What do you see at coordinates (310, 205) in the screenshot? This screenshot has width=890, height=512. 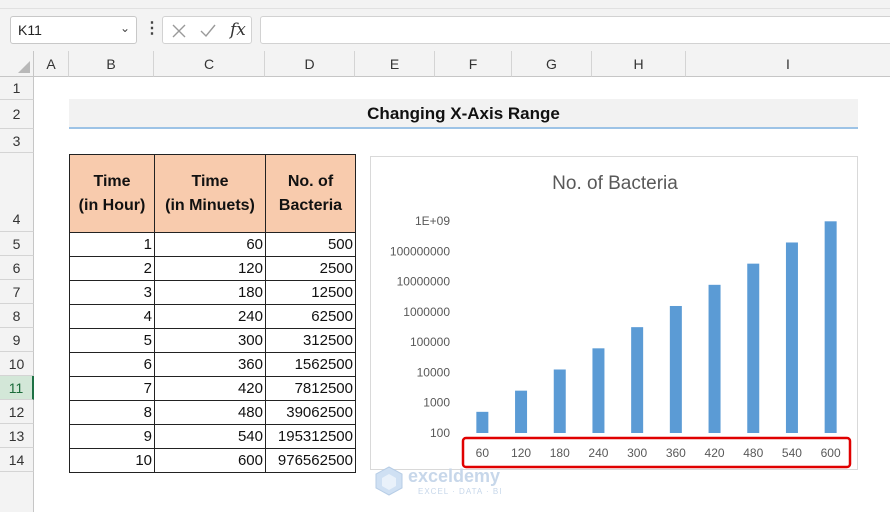 I see `header-bacteria-line2: Bacteria` at bounding box center [310, 205].